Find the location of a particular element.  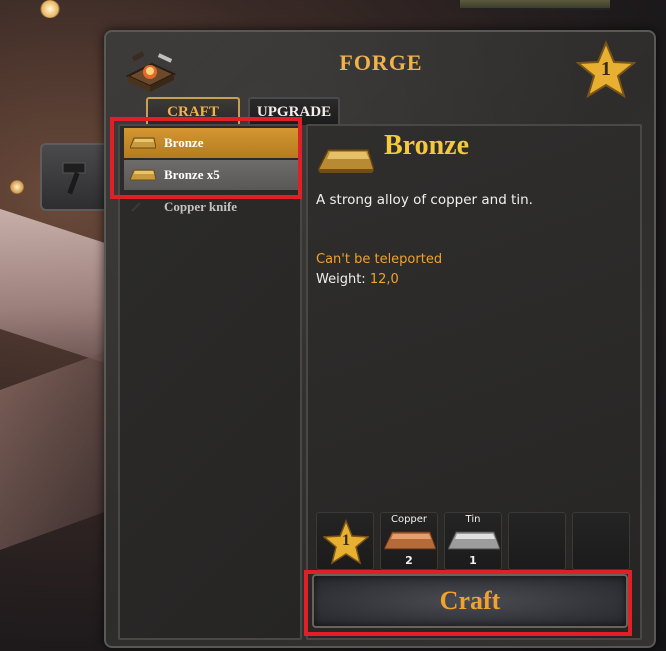

copper-ore-icon is located at coordinates (410, 540).